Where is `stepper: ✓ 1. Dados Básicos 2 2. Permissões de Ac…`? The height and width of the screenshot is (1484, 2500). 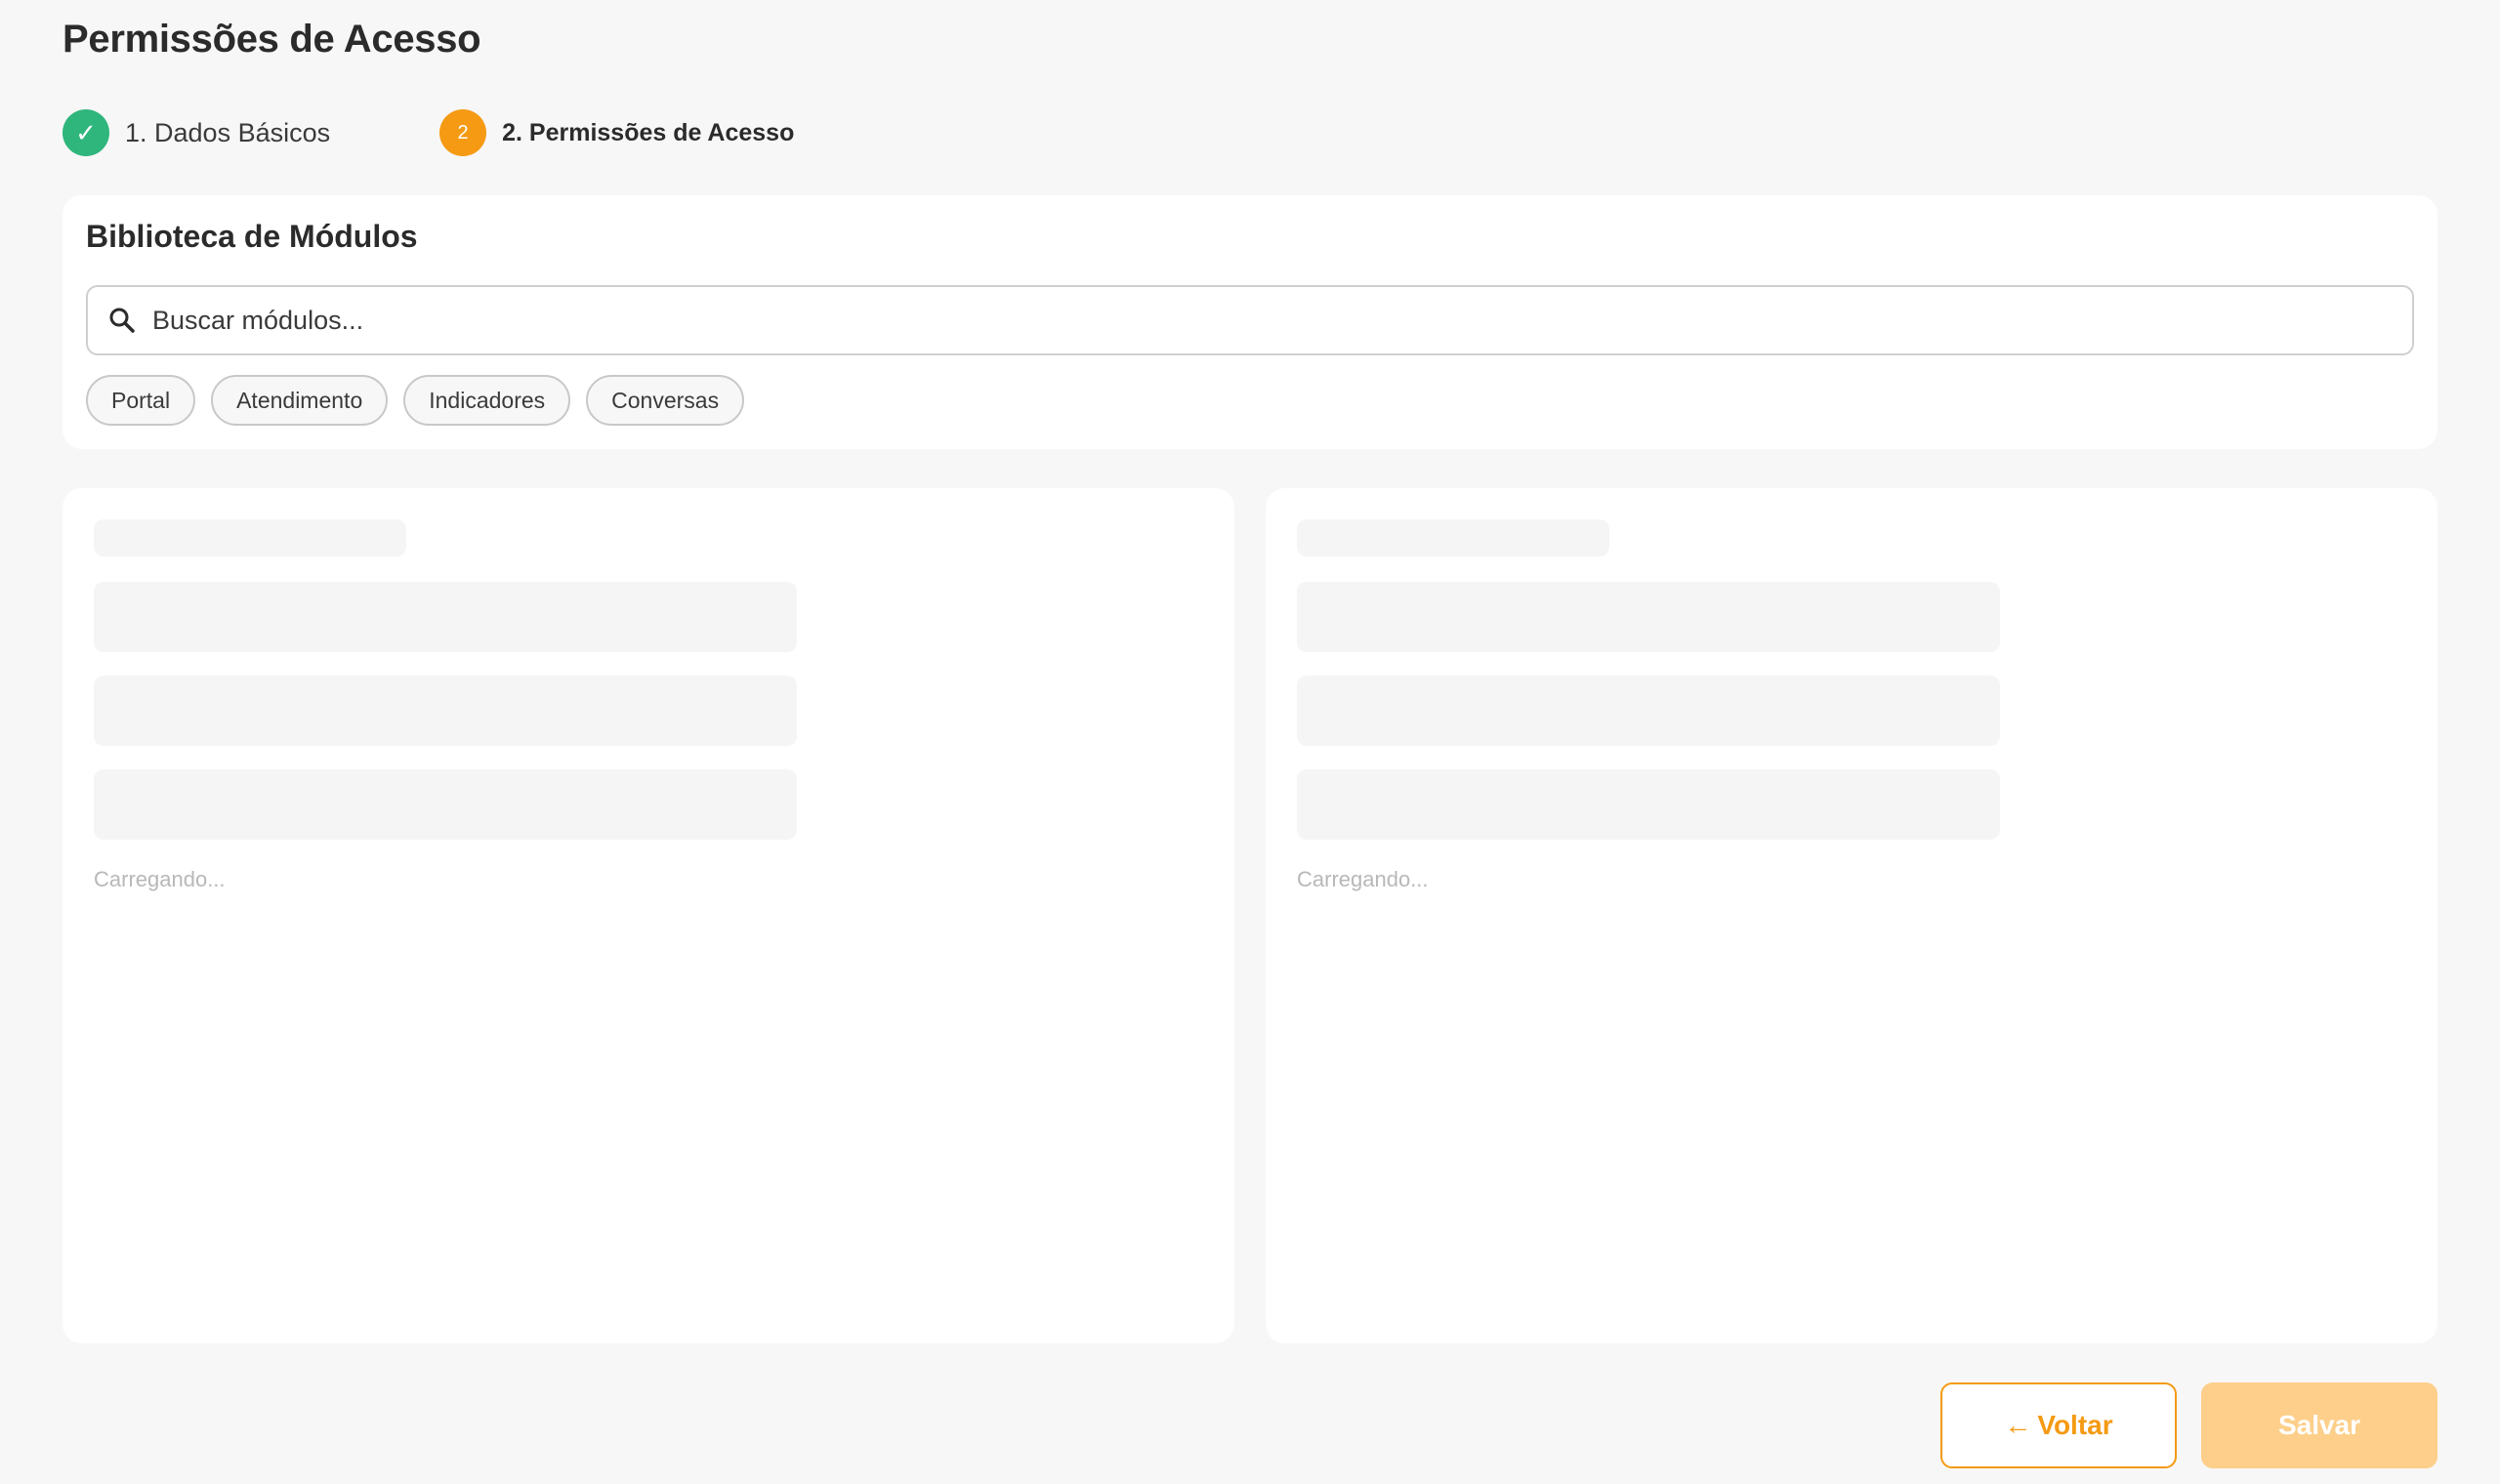
stepper: ✓ 1. Dados Básicos 2 2. Permissões de Ac… is located at coordinates (428, 132).